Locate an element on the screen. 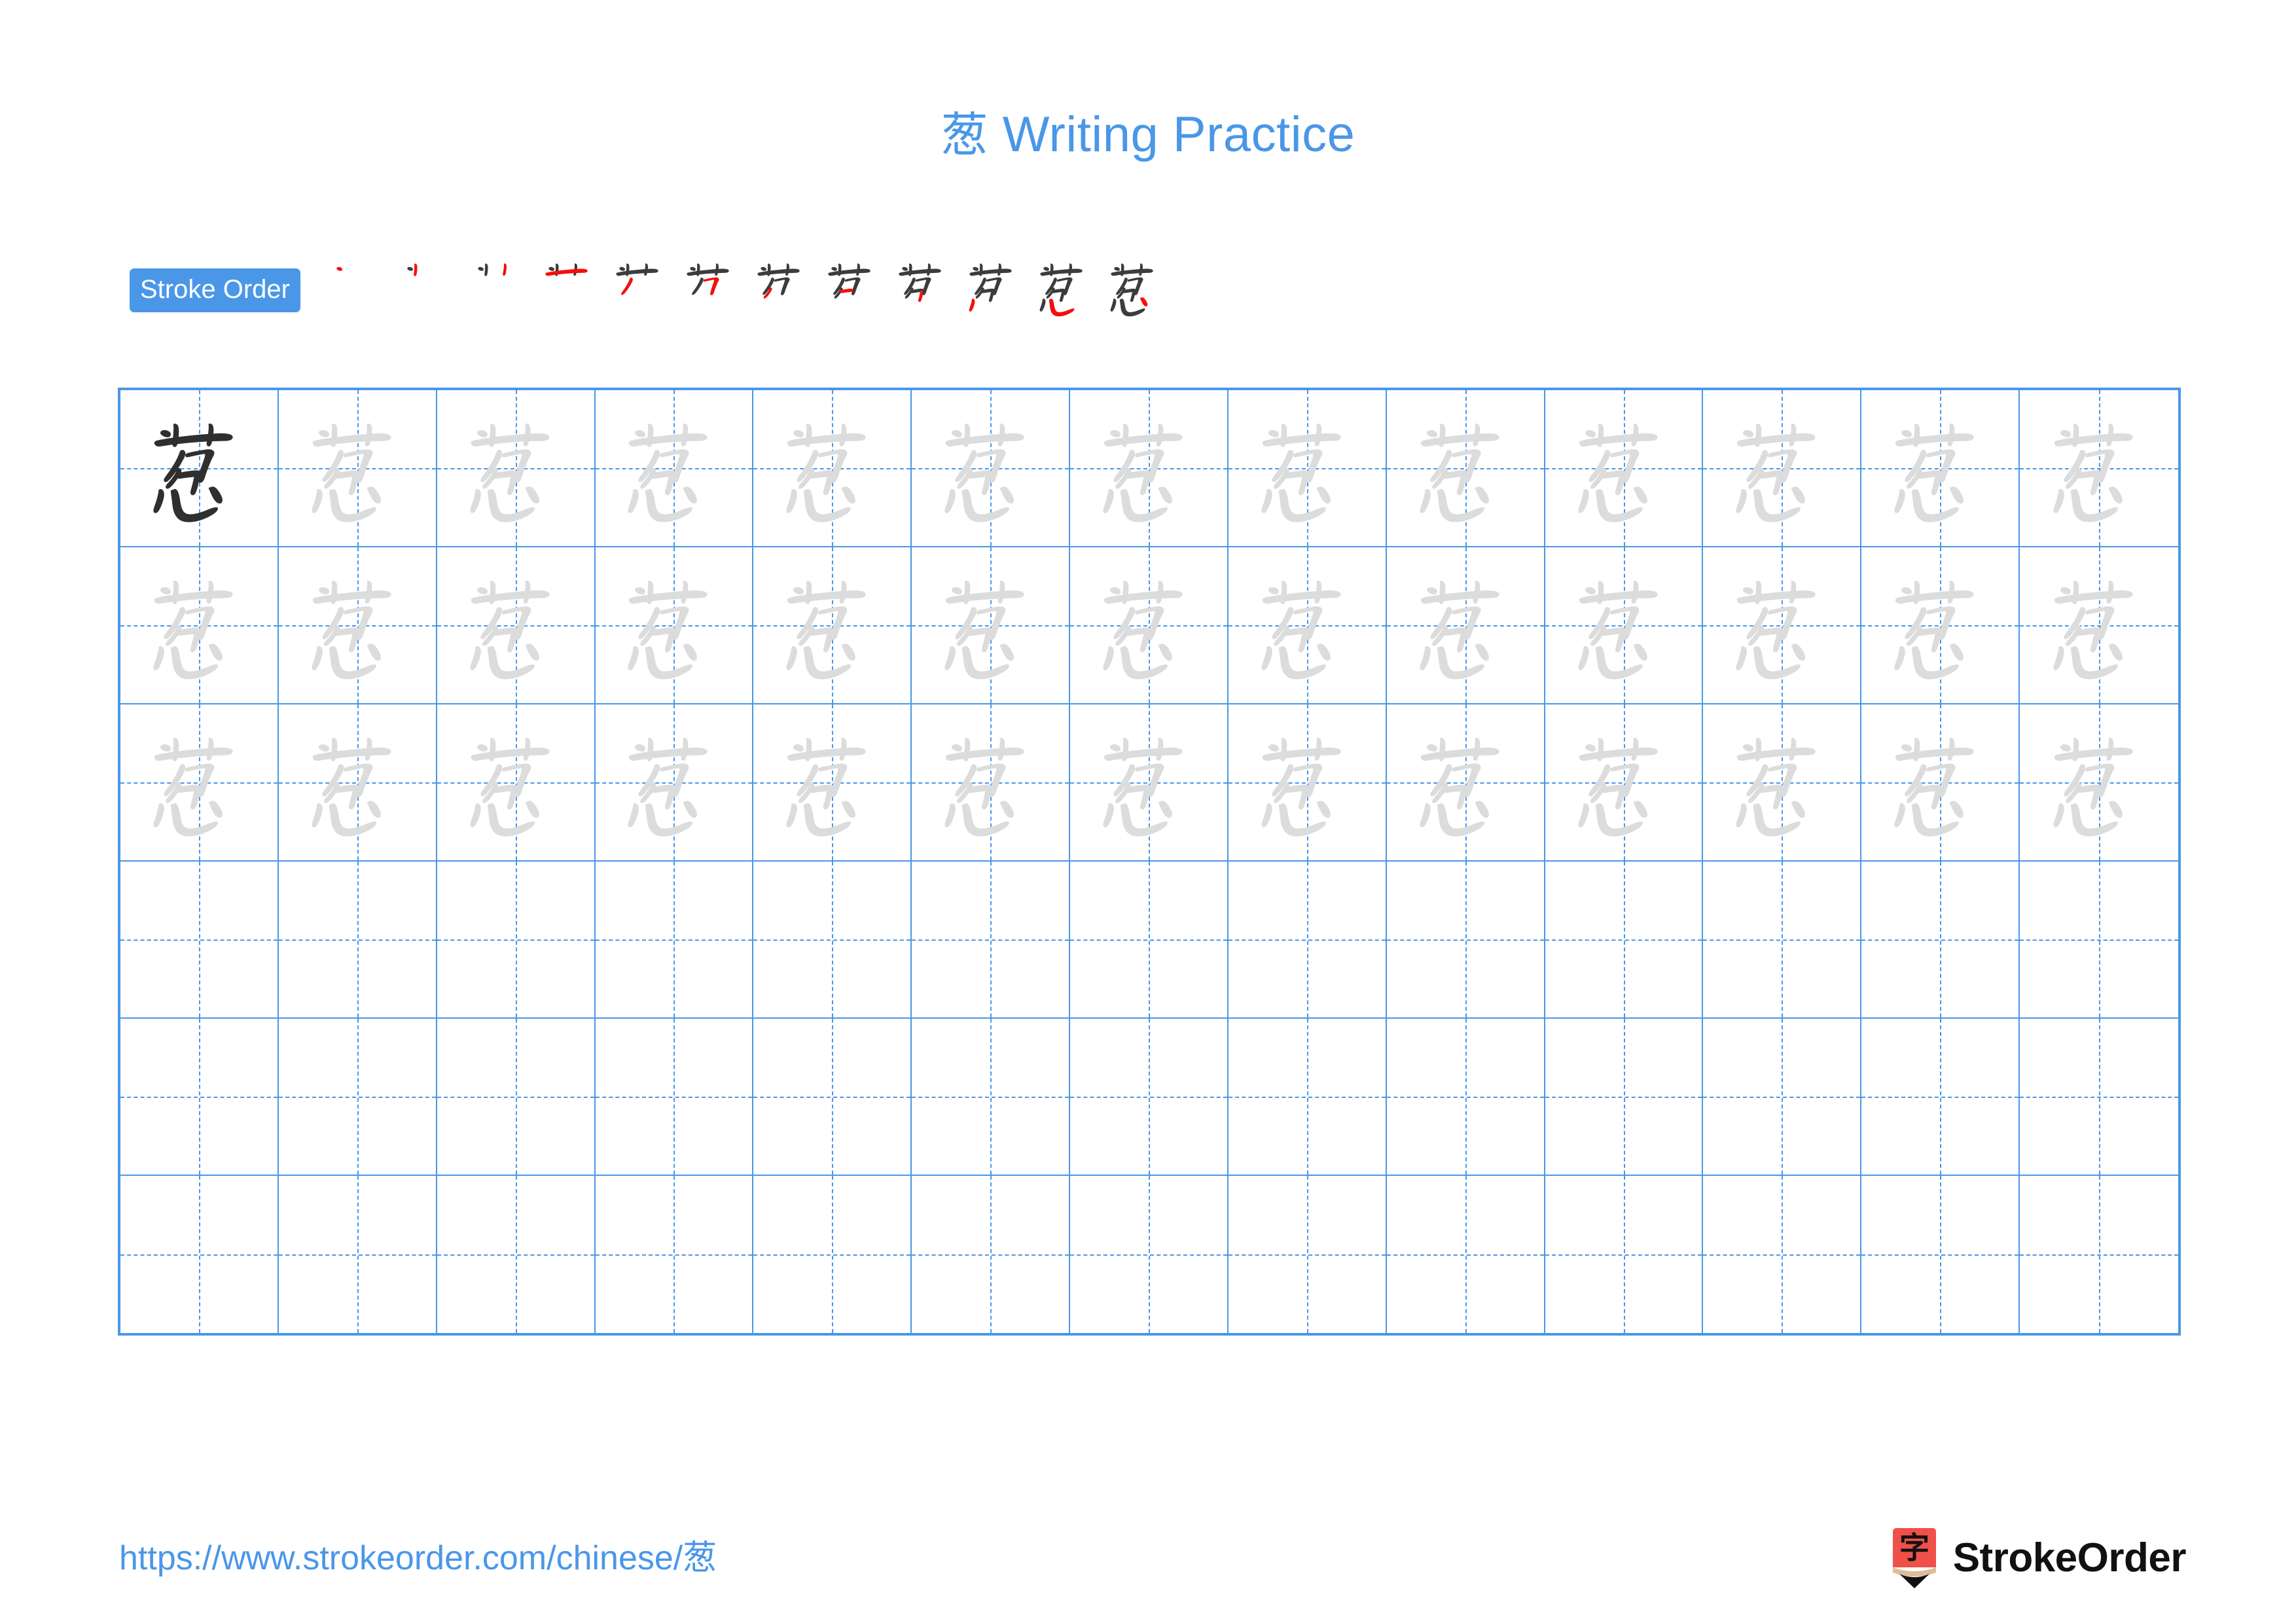 The width and height of the screenshot is (2296, 1623). practice-cell-r1-c11 is located at coordinates (1782, 468).